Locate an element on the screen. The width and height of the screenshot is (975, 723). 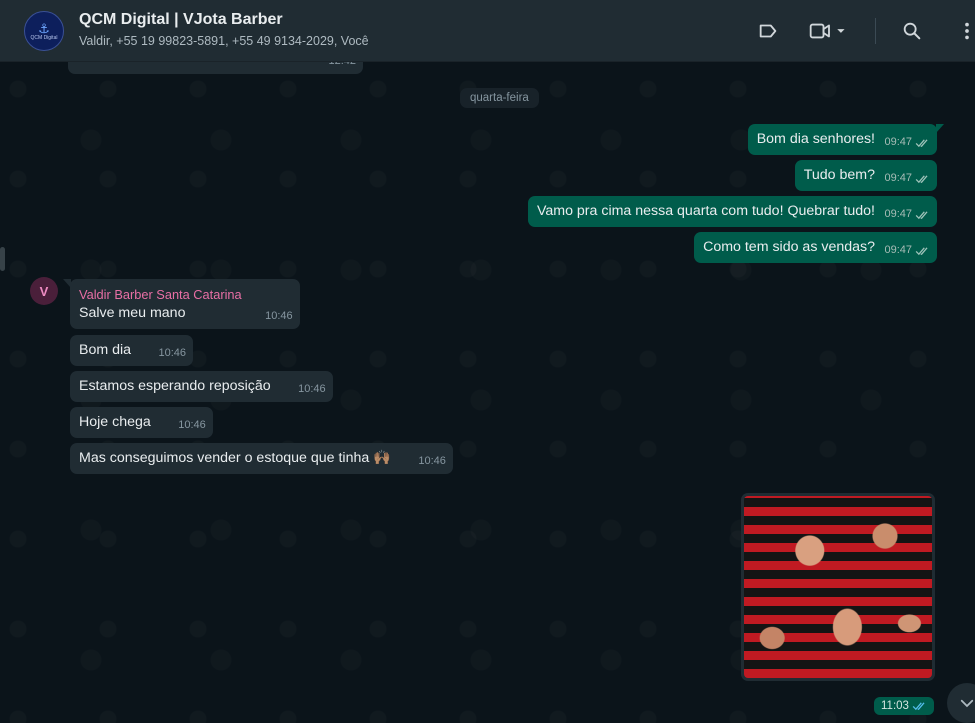
chevron-down-icon is located at coordinates (967, 703).